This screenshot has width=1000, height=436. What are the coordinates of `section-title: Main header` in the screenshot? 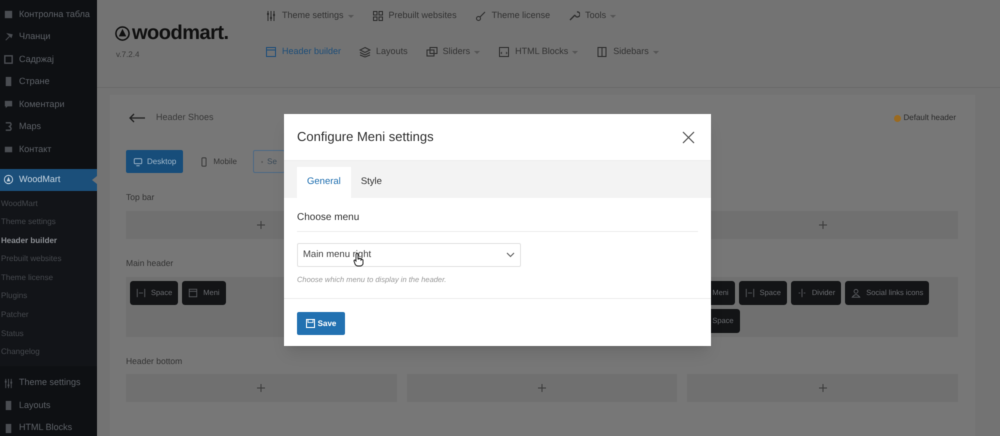 It's located at (150, 263).